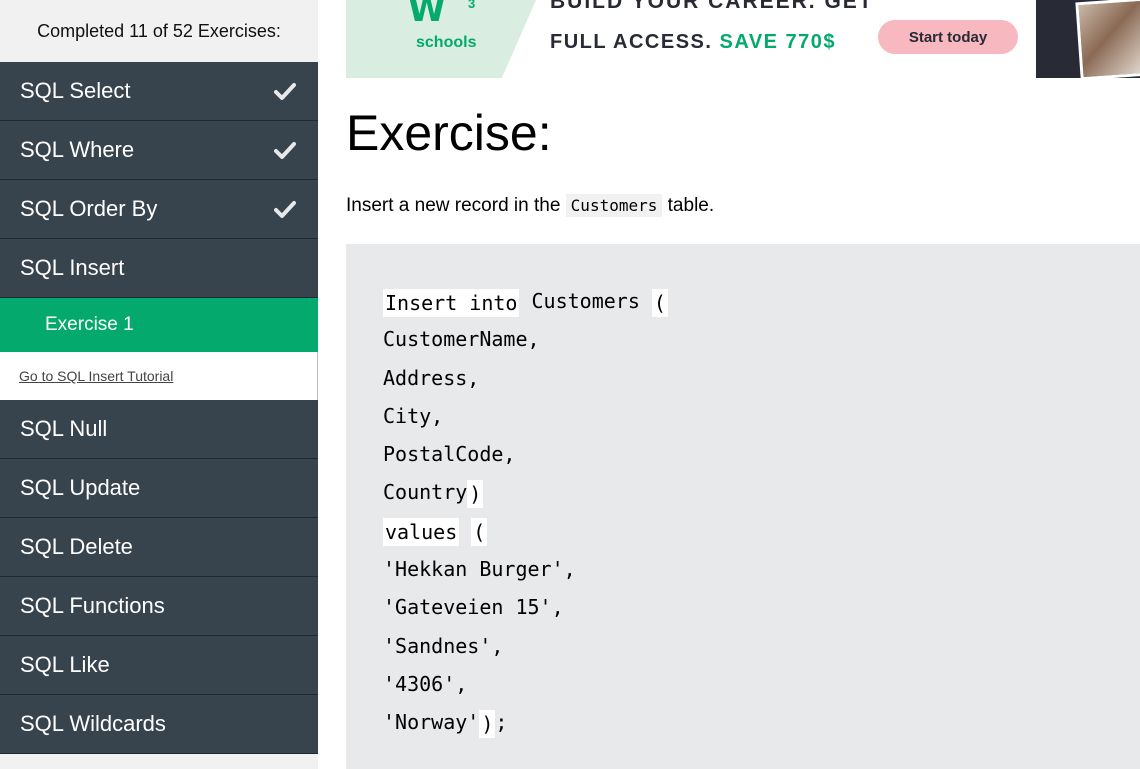  What do you see at coordinates (431, 722) in the screenshot?
I see `code-text: 'Norway'` at bounding box center [431, 722].